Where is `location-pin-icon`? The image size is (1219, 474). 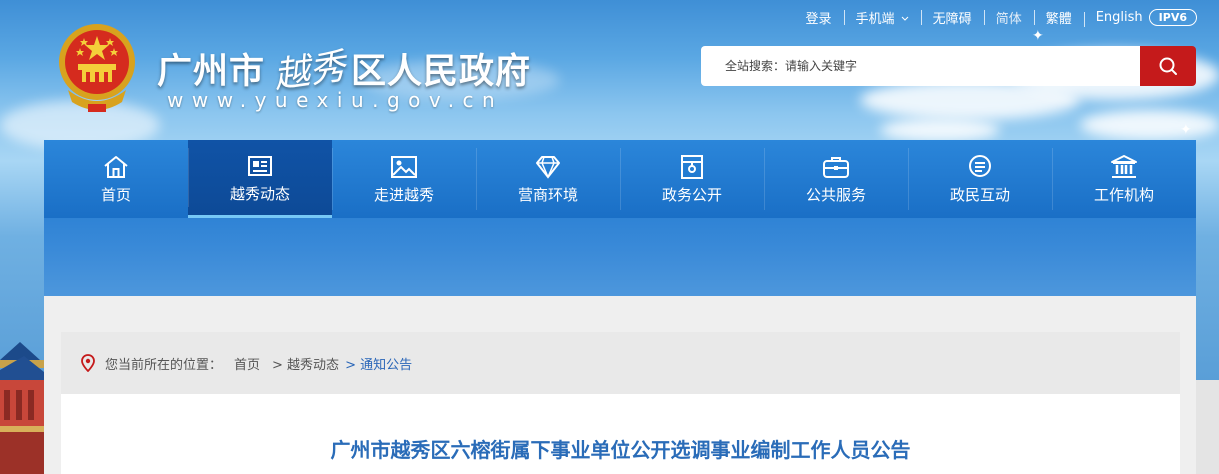 location-pin-icon is located at coordinates (88, 363).